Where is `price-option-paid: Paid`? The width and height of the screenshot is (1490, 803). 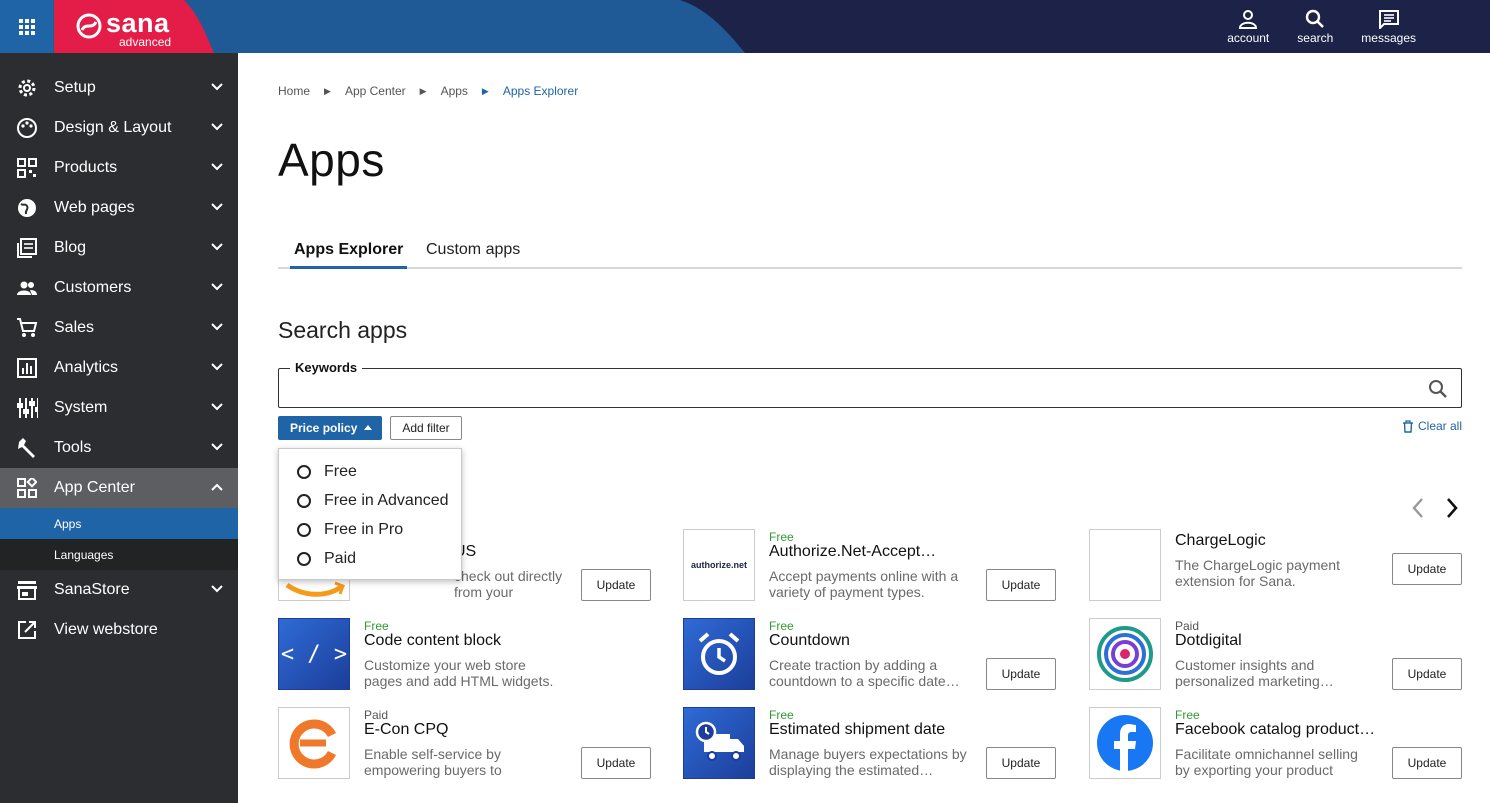 price-option-paid: Paid is located at coordinates (370, 558).